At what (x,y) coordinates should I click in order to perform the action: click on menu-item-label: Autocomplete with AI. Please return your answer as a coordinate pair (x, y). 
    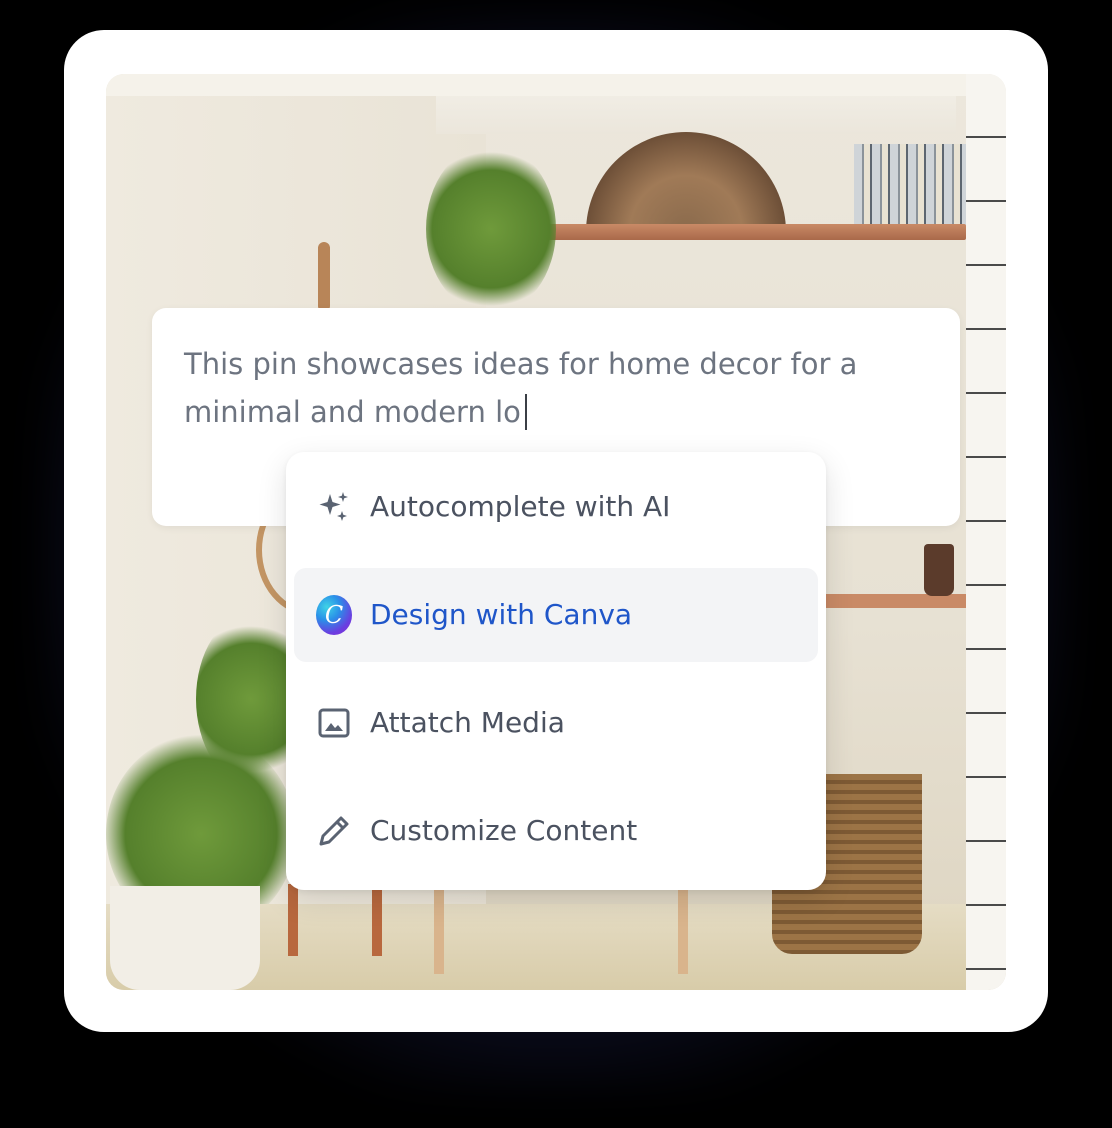
    Looking at the image, I should click on (520, 506).